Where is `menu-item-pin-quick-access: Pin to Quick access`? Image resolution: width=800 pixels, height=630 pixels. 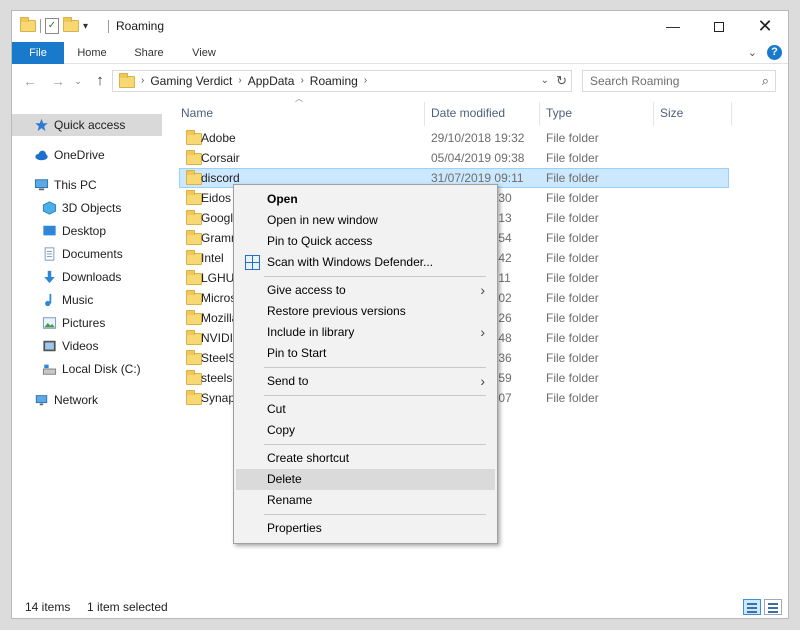 menu-item-pin-quick-access: Pin to Quick access is located at coordinates (365, 241).